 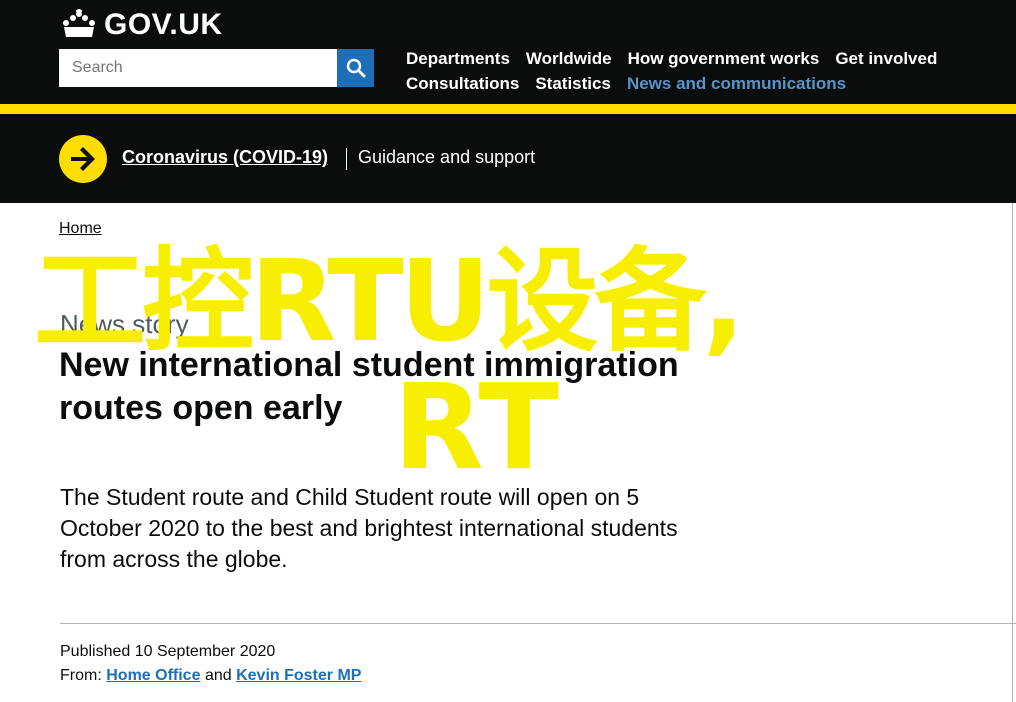 I want to click on search-button, so click(x=355, y=68).